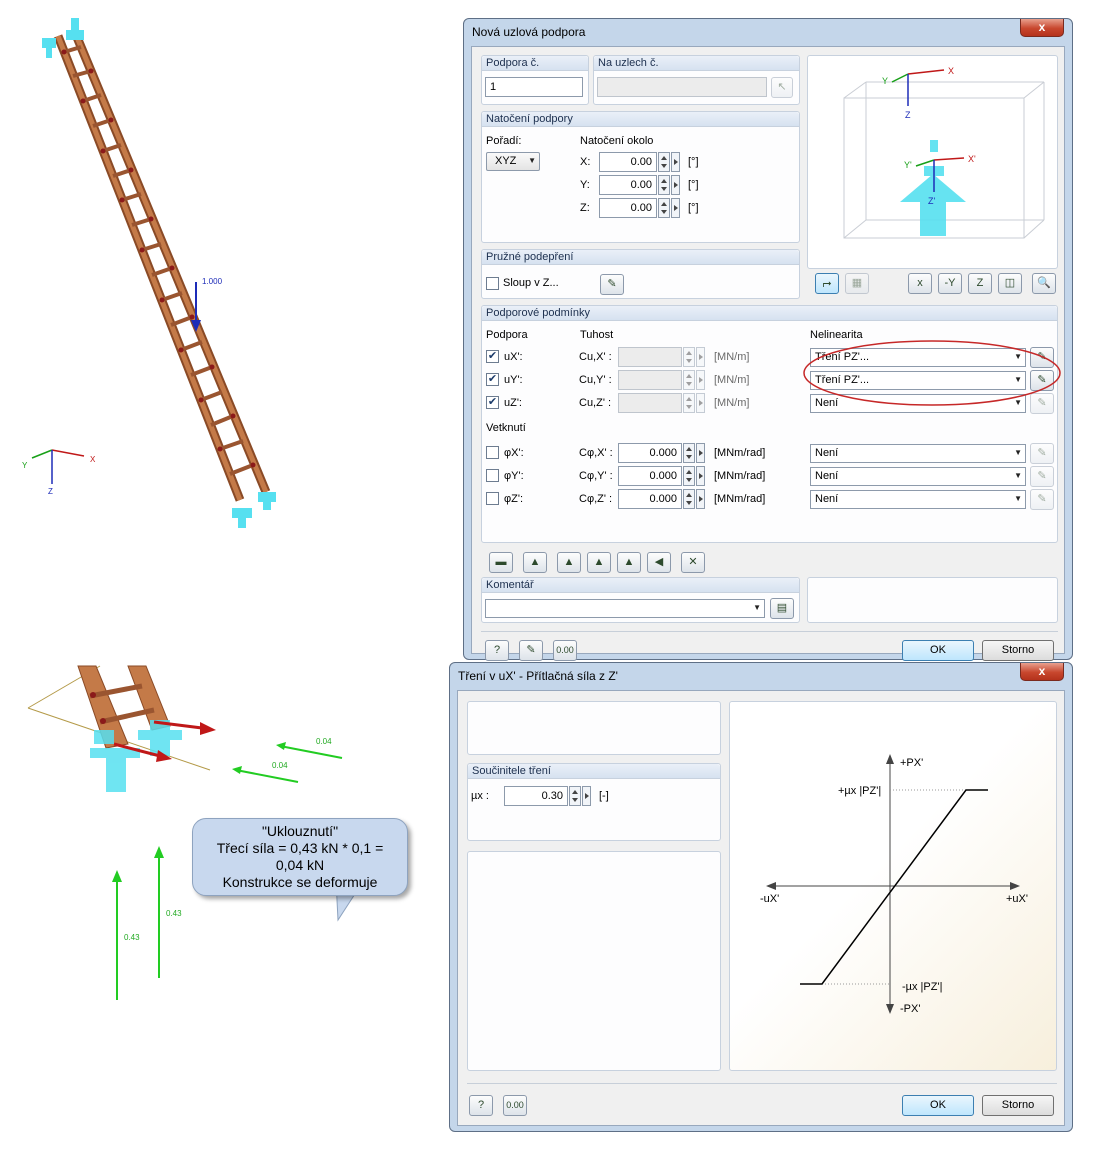 Image resolution: width=1094 pixels, height=1152 pixels. What do you see at coordinates (769, 631) in the screenshot?
I see `footer-separator` at bounding box center [769, 631].